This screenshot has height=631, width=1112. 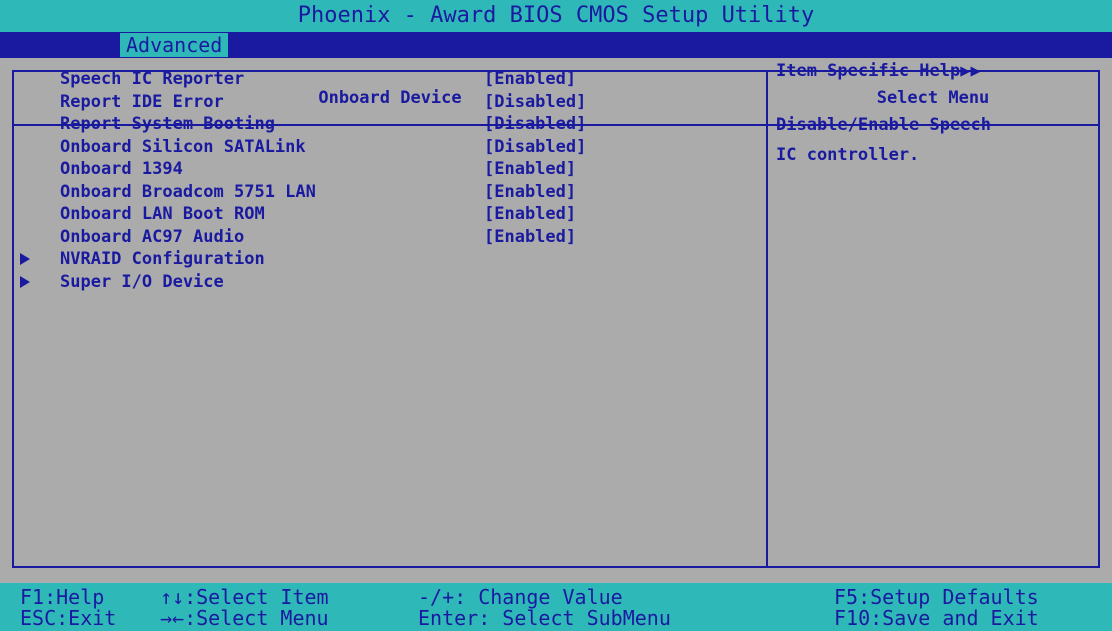 What do you see at coordinates (556, 16) in the screenshot?
I see `bios-title: Phoenix - Award BIOS CMOS Setup Utility` at bounding box center [556, 16].